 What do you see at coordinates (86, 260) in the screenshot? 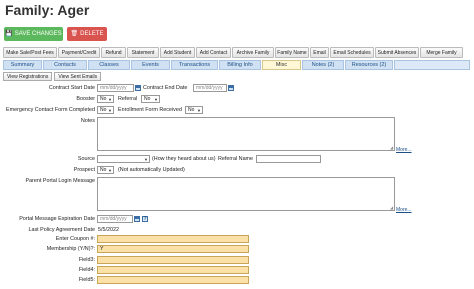
I see `field3-label: Field3:` at bounding box center [86, 260].